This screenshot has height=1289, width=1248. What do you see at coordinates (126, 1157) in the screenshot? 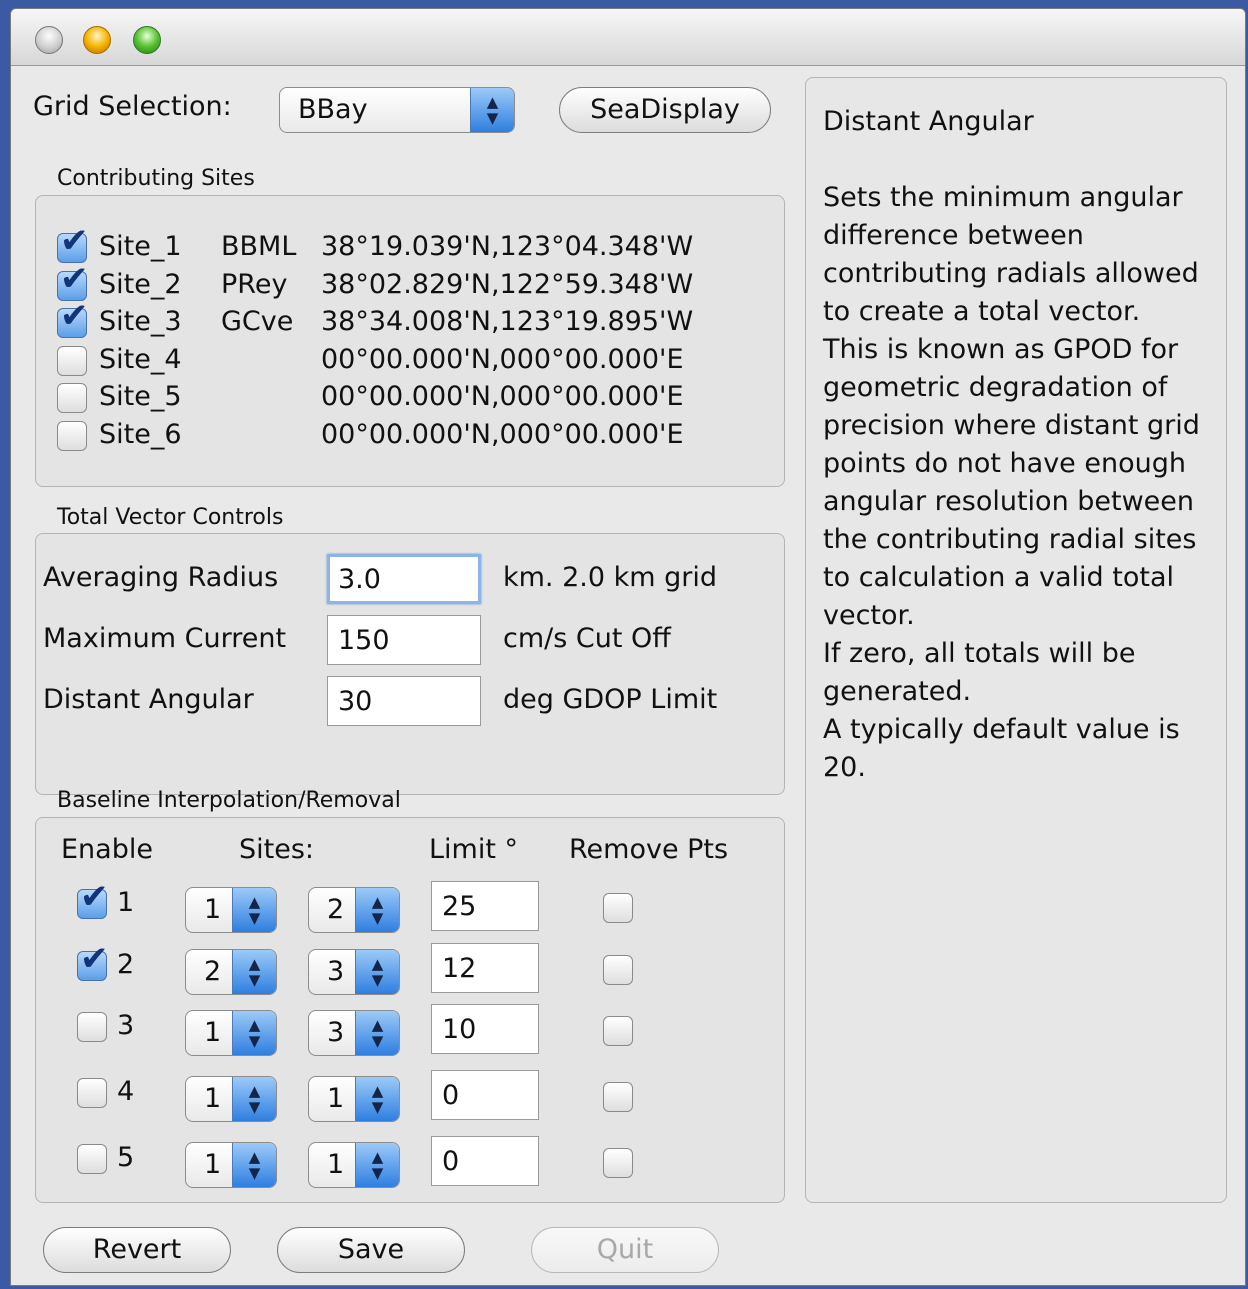
I see `baseline-row-number: 5` at bounding box center [126, 1157].